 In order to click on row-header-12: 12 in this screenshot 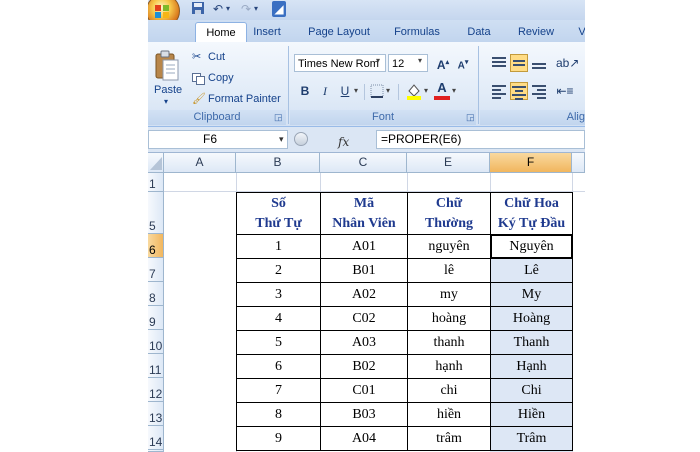, I will do `click(156, 390)`.